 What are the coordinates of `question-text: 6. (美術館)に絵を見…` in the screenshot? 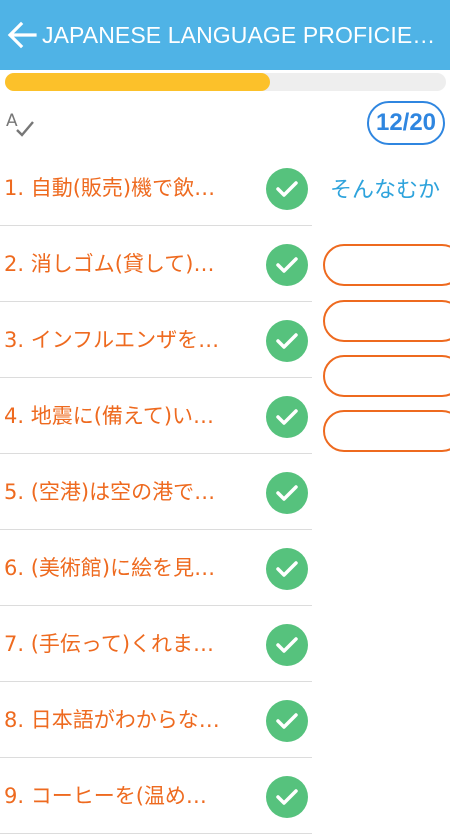 It's located at (110, 568).